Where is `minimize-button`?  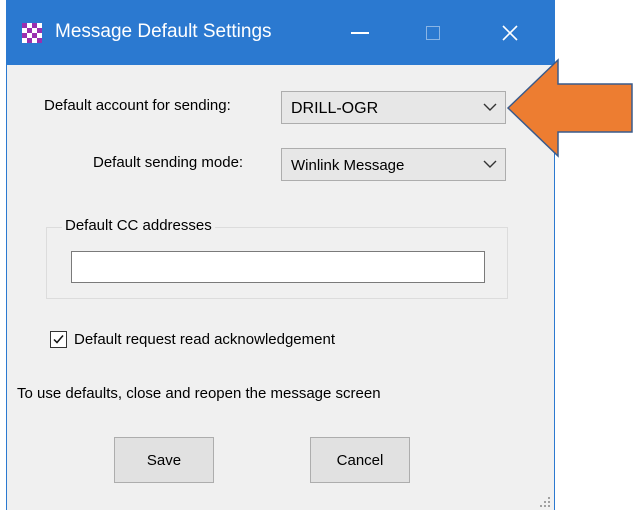
minimize-button is located at coordinates (360, 33).